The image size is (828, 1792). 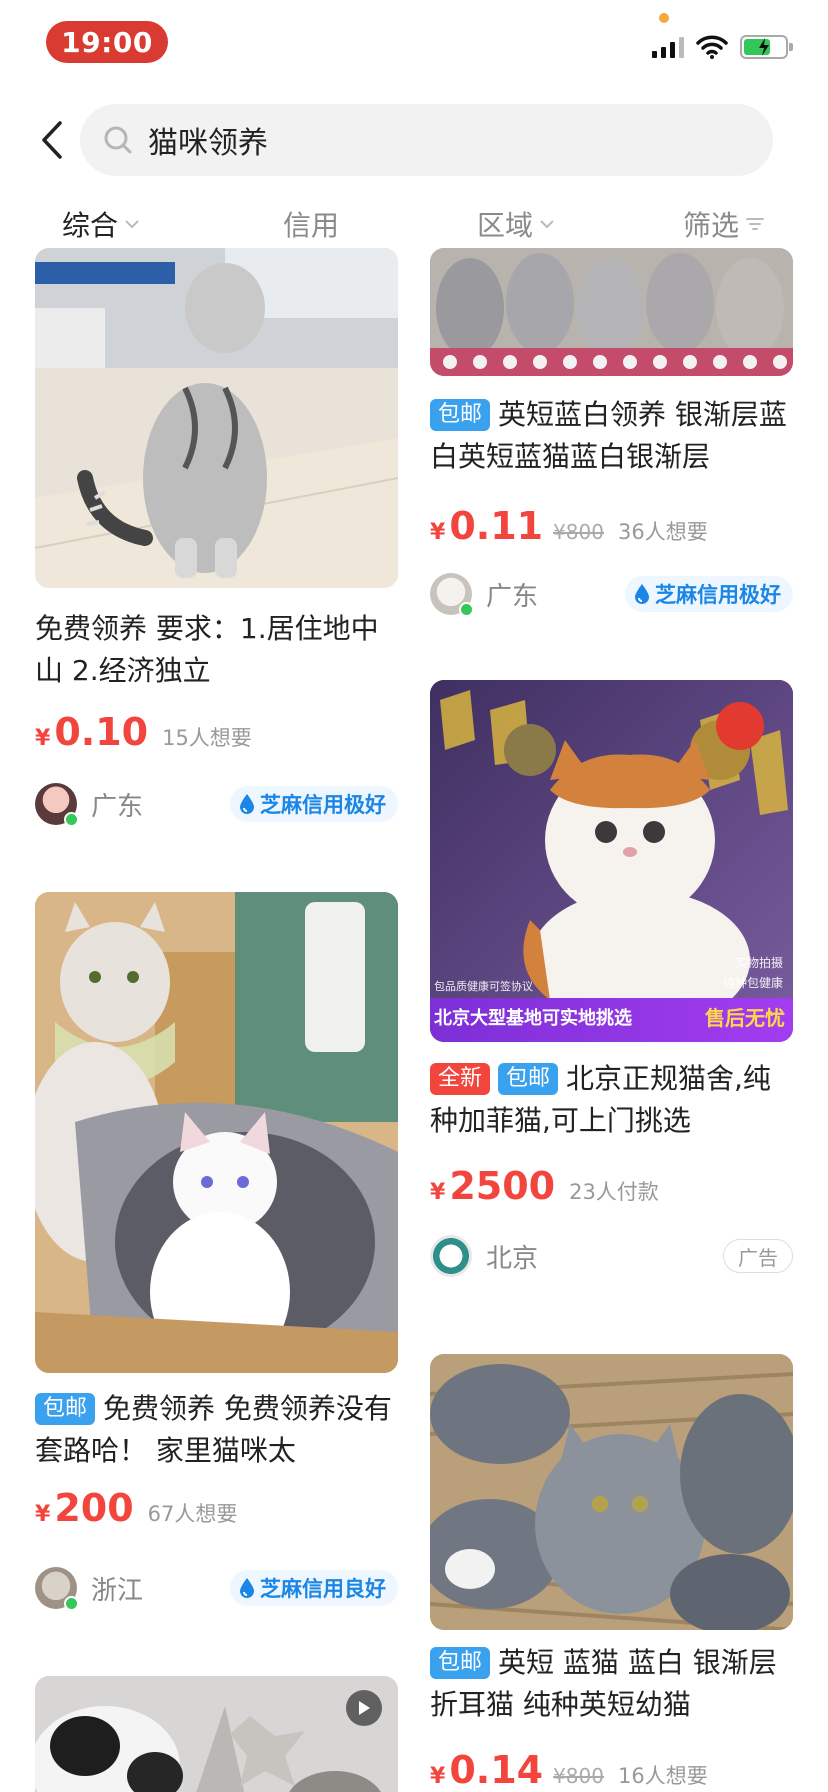 I want to click on search-header, so click(x=414, y=140).